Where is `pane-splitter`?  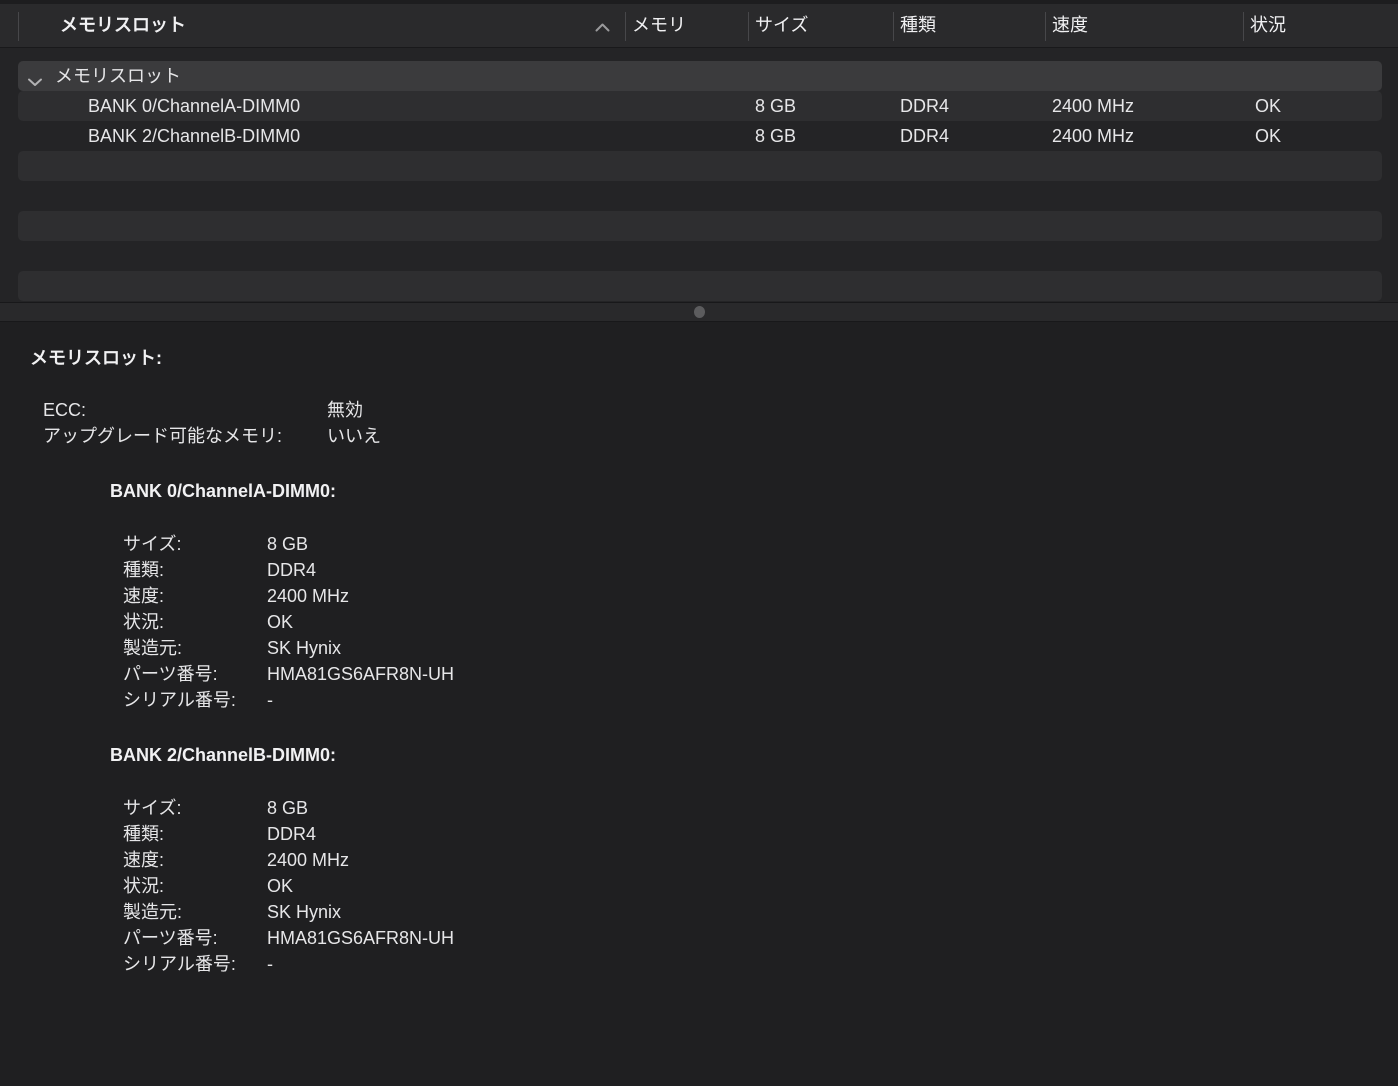 pane-splitter is located at coordinates (699, 312).